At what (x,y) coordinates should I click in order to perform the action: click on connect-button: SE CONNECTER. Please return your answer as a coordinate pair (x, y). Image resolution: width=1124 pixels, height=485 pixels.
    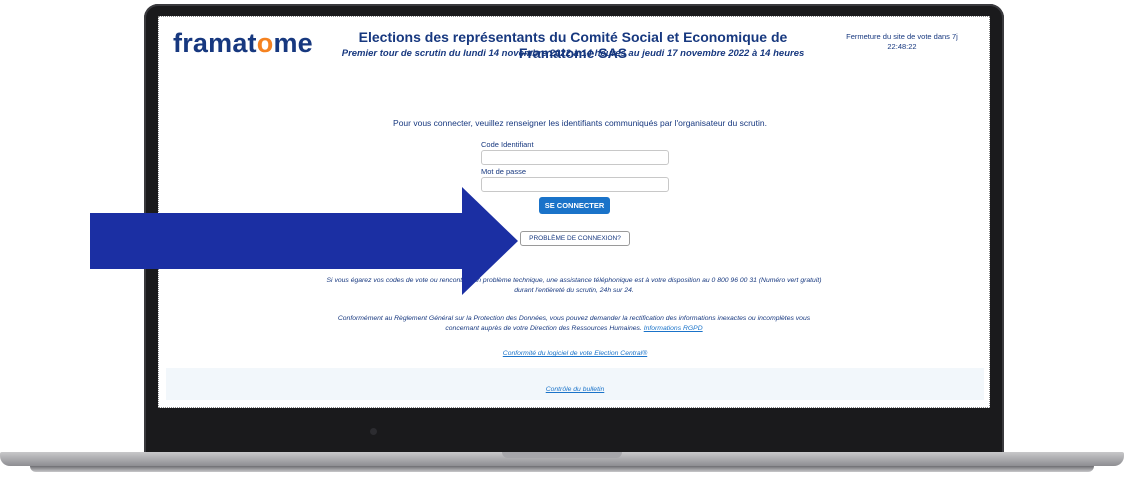
    Looking at the image, I should click on (574, 205).